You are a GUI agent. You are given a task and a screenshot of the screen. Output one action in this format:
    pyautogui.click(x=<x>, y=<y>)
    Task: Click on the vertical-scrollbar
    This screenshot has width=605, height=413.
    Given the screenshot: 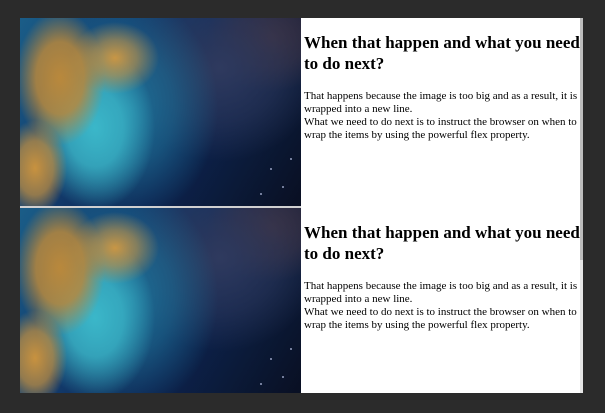 What is the action you would take?
    pyautogui.click(x=581, y=205)
    